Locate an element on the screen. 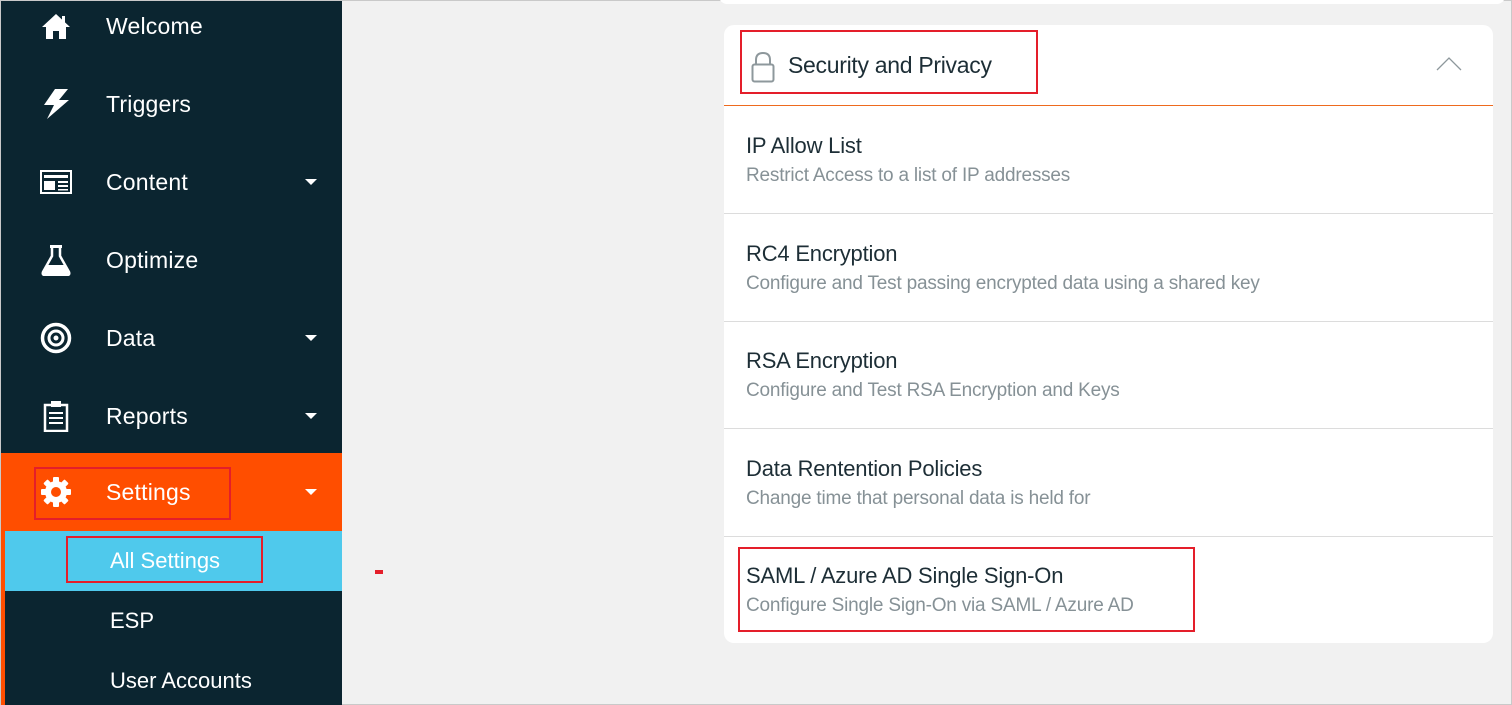  sidebar-item-welcome: Welcome is located at coordinates (171, 32).